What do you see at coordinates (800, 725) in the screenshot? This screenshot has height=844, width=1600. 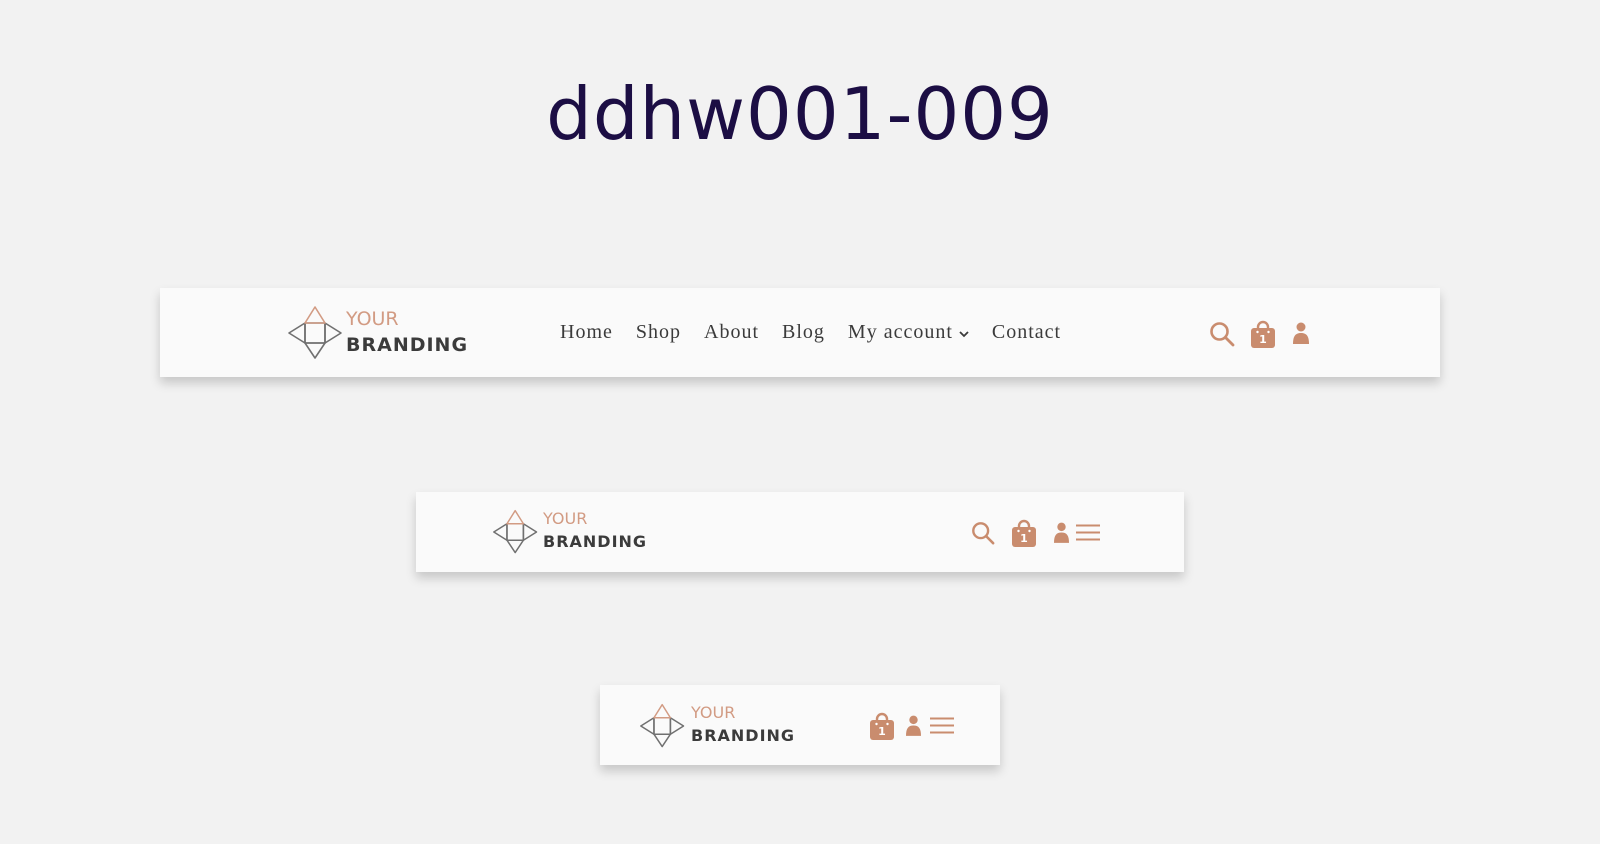 I see `mobile-header: YOUR BRANDING 1` at bounding box center [800, 725].